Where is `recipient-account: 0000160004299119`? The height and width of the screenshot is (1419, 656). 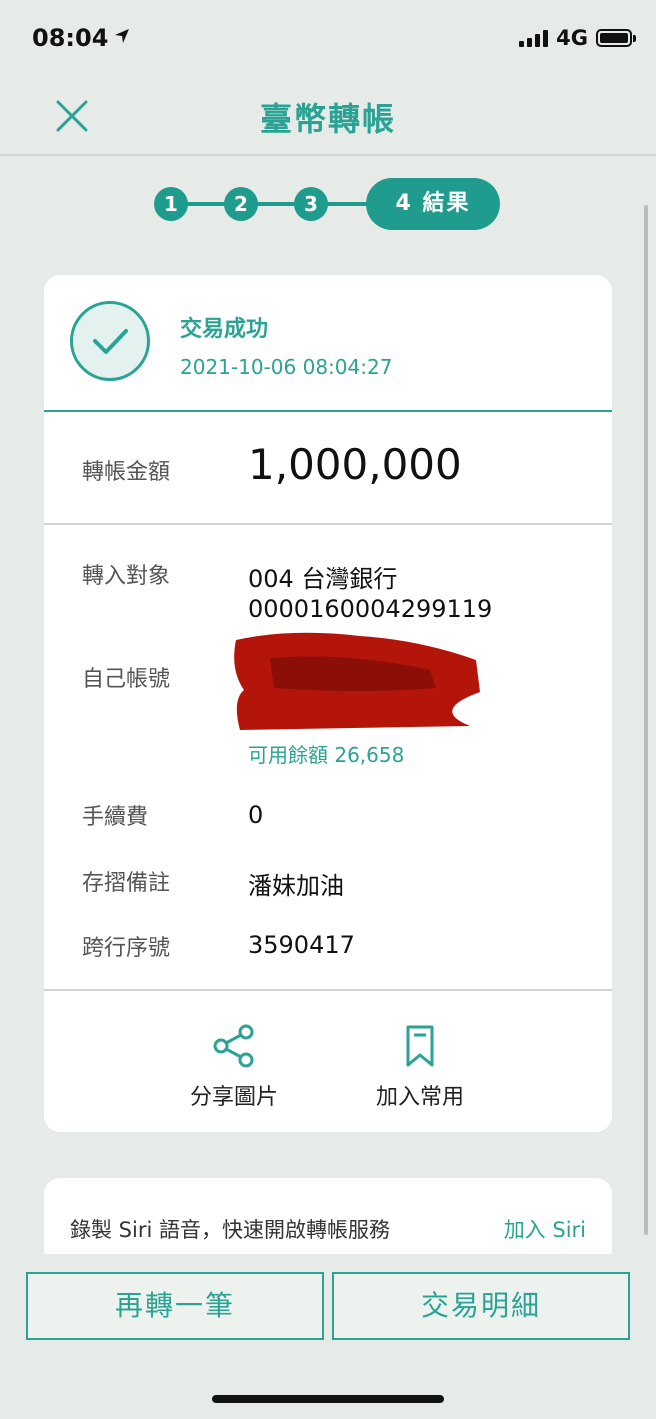 recipient-account: 0000160004299119 is located at coordinates (370, 609).